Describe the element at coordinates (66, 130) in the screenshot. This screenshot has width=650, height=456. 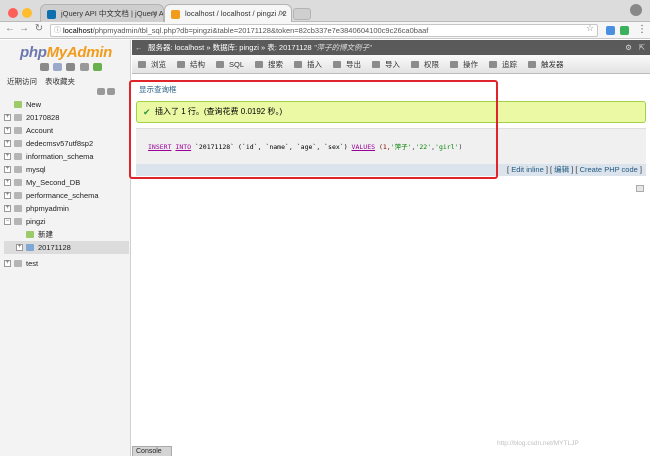
I see `tree-item-database: + Account` at that location.